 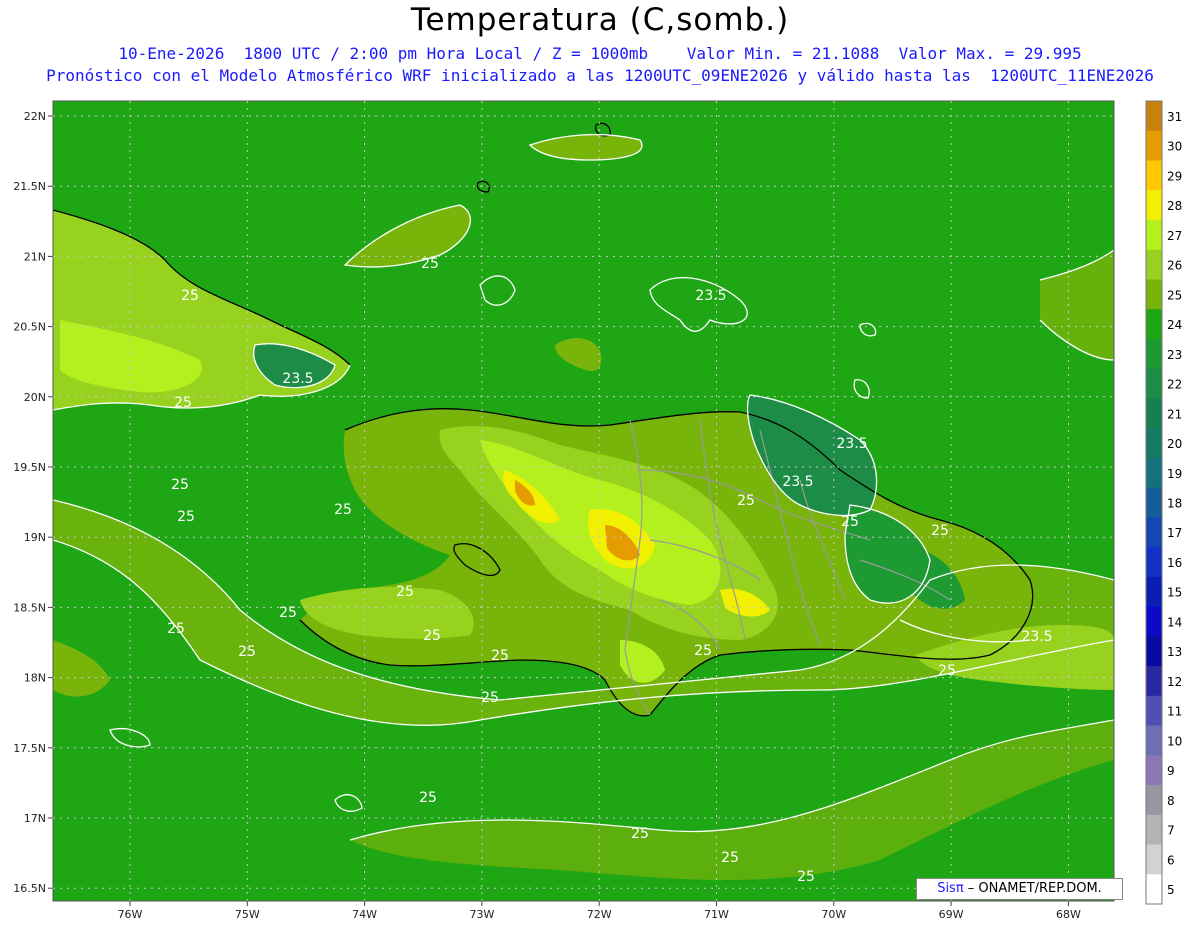 What do you see at coordinates (481, 914) in the screenshot?
I see `lon-tick-label: 73W` at bounding box center [481, 914].